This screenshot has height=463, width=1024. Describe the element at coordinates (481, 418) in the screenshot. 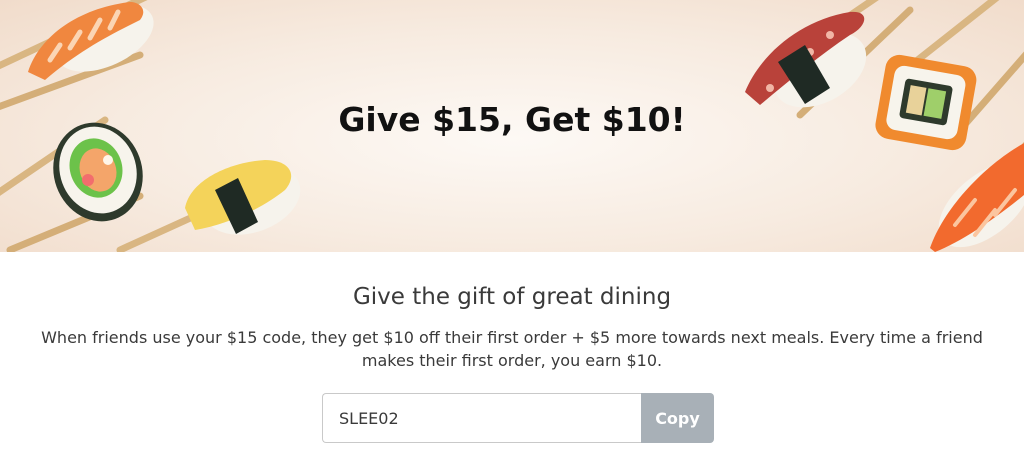

I see `referral-code-input` at that location.